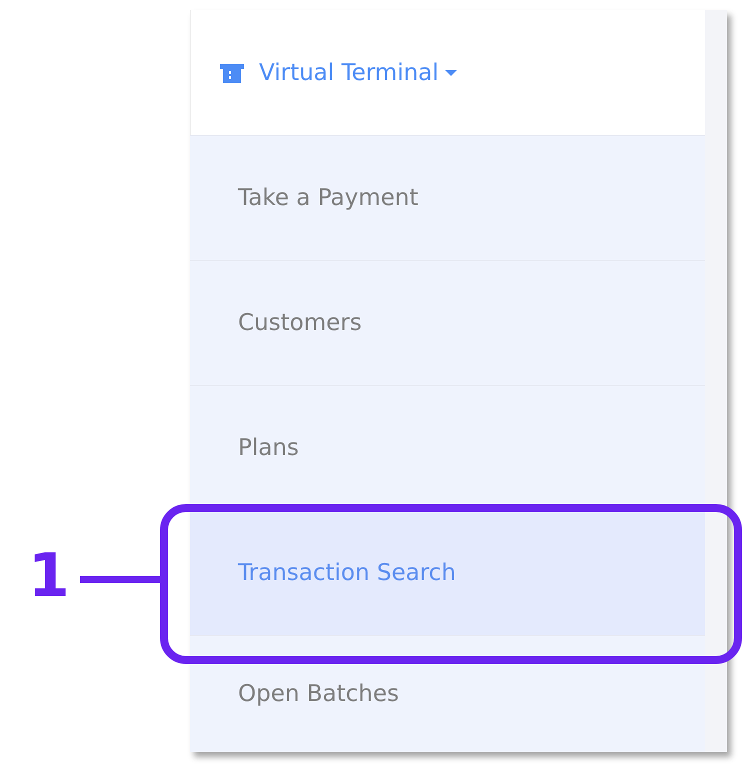 The width and height of the screenshot is (756, 784). I want to click on callout-number: 1, so click(49, 576).